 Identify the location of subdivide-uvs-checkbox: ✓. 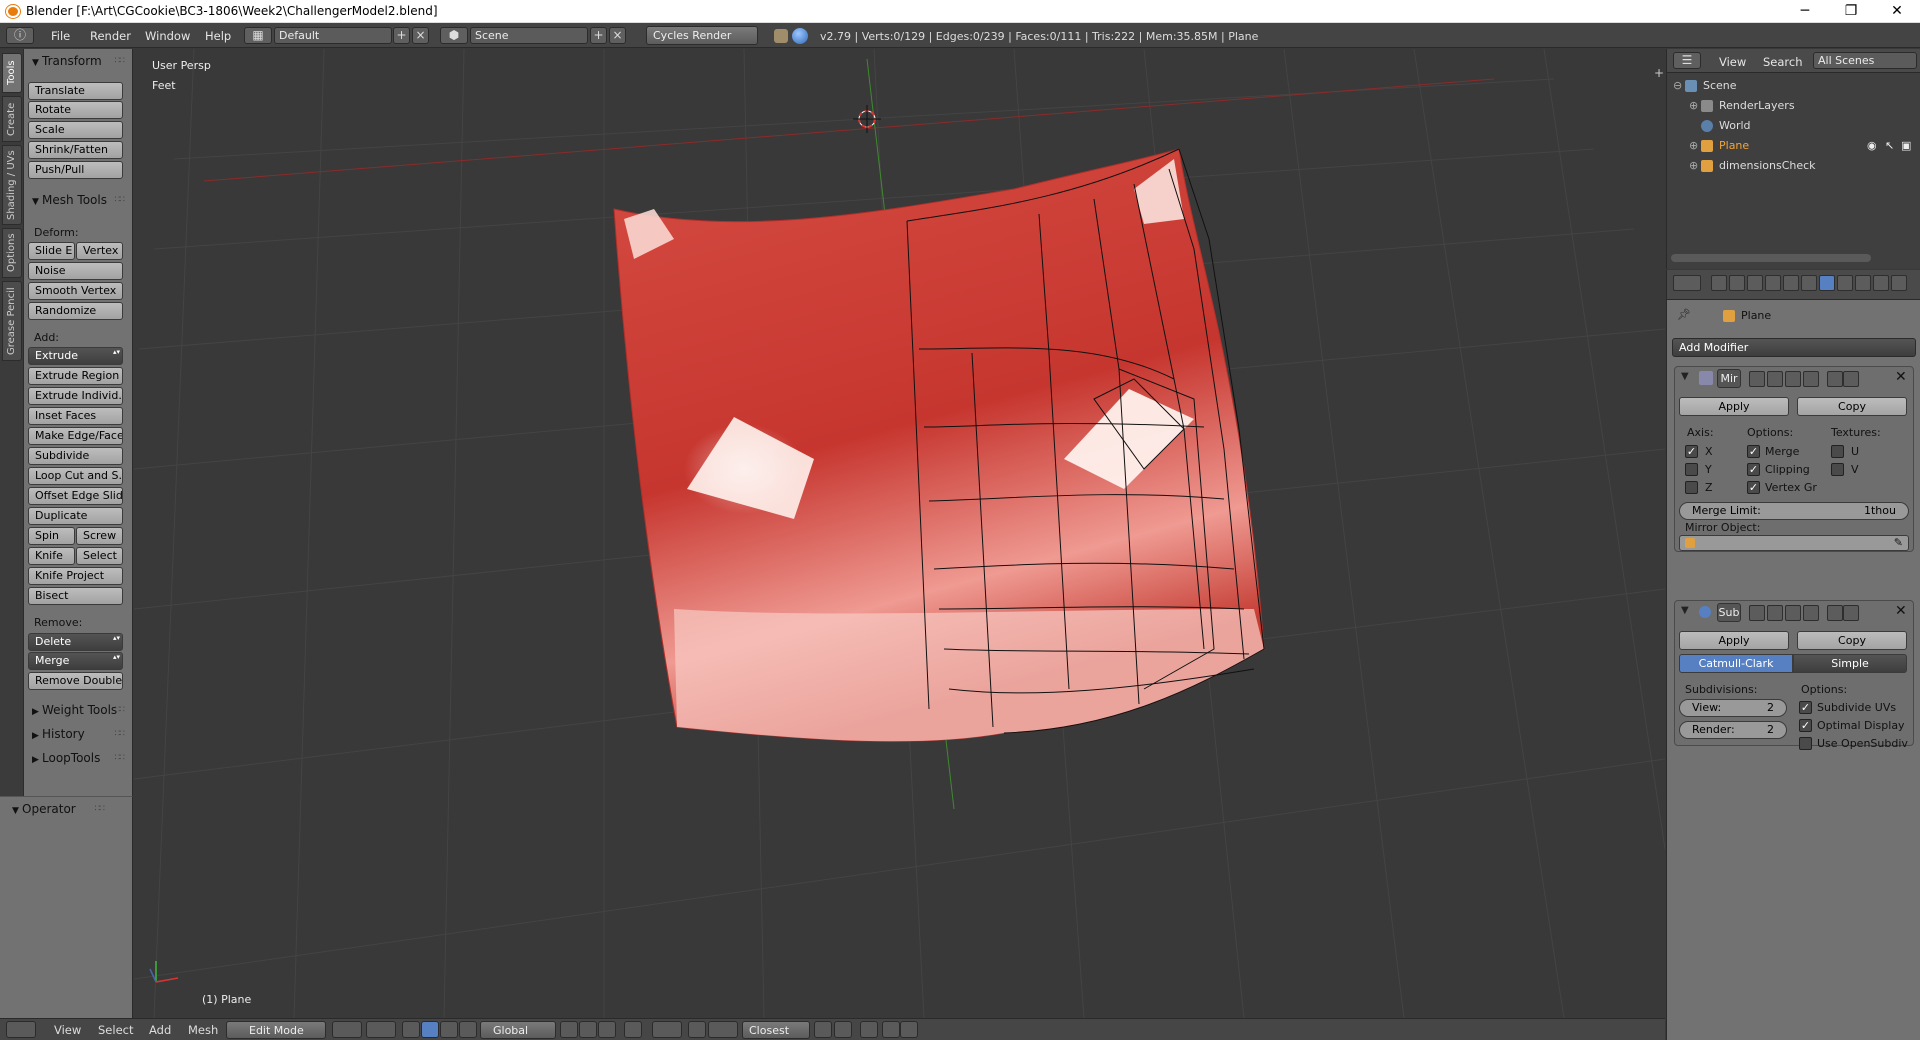
(1805, 707).